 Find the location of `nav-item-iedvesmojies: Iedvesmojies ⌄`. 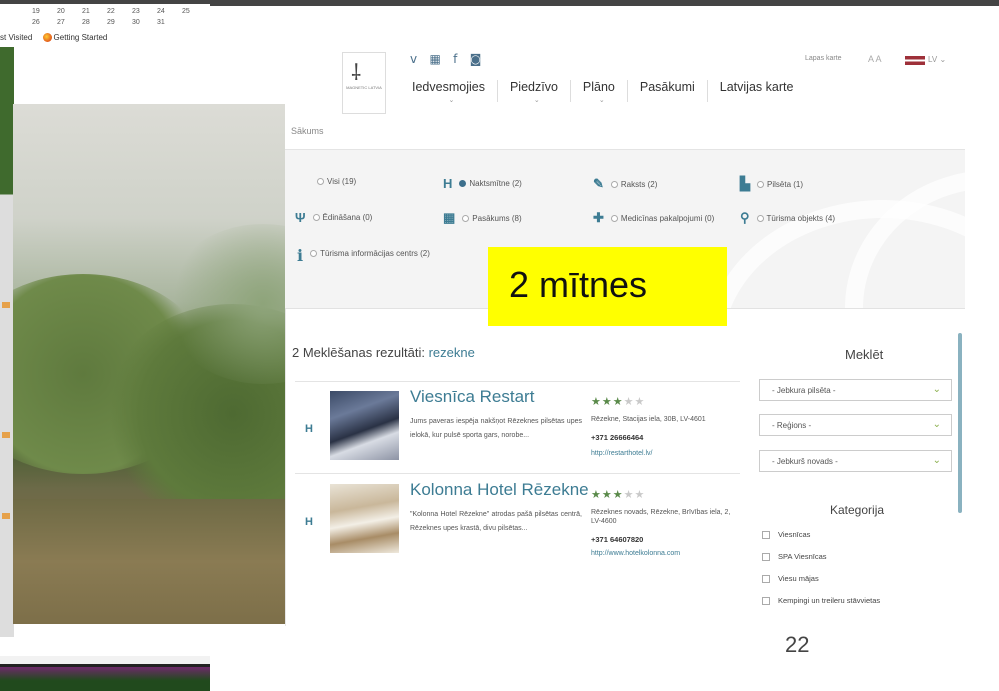

nav-item-iedvesmojies: Iedvesmojies ⌄ is located at coordinates (449, 92).